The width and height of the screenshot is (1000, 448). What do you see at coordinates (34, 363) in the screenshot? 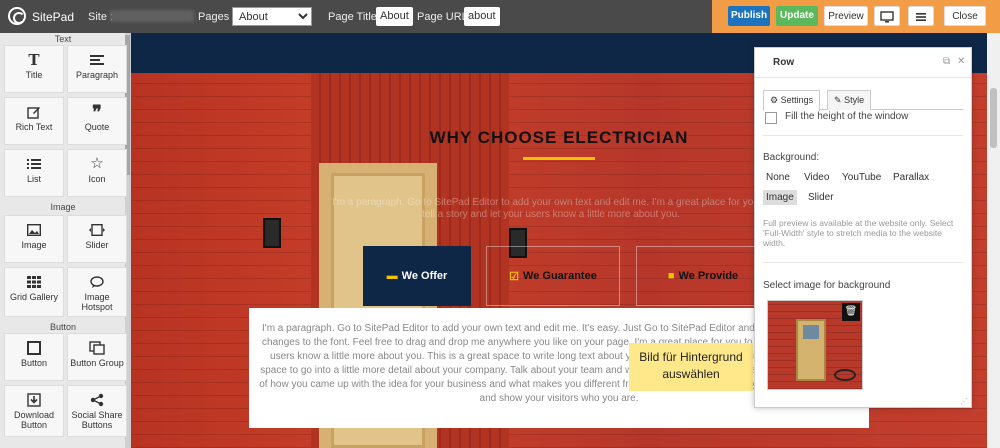
I see `widget-button-label: Button` at bounding box center [34, 363].